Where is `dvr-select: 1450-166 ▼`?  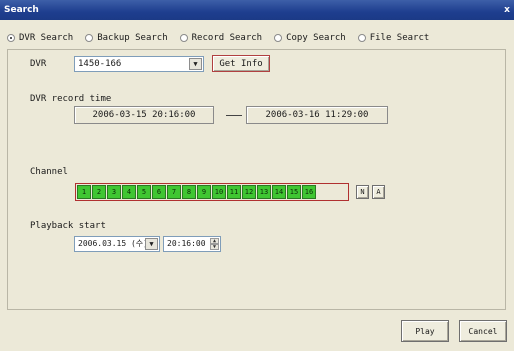 dvr-select: 1450-166 ▼ is located at coordinates (139, 64).